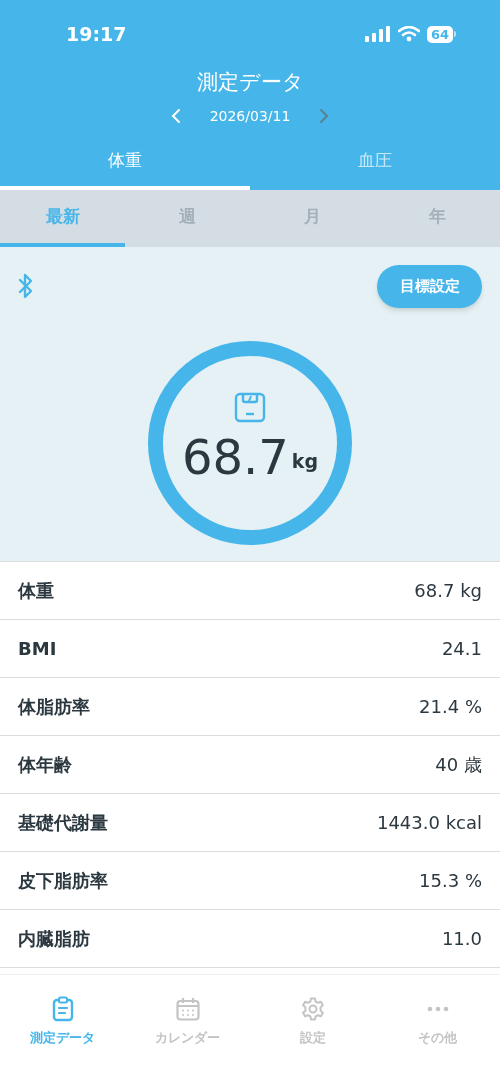 The image size is (500, 1083). What do you see at coordinates (45, 765) in the screenshot?
I see `metric-label: 体年齢` at bounding box center [45, 765].